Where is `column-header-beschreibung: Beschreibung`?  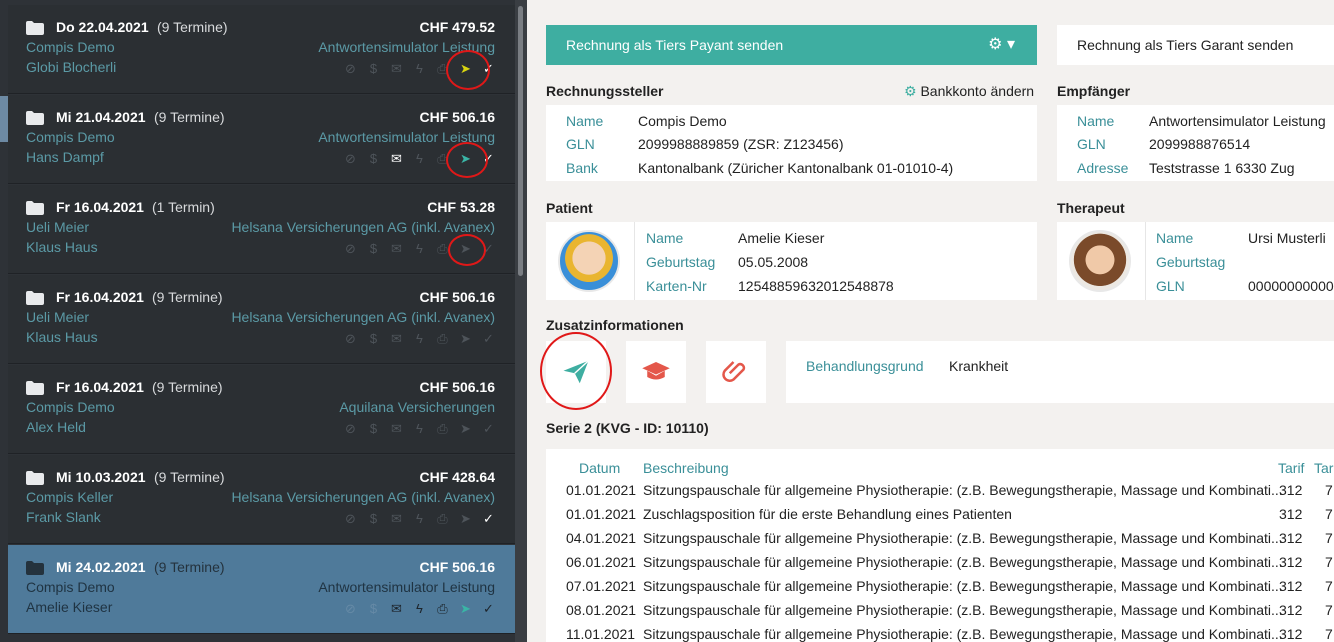
column-header-beschreibung: Beschreibung is located at coordinates (686, 468).